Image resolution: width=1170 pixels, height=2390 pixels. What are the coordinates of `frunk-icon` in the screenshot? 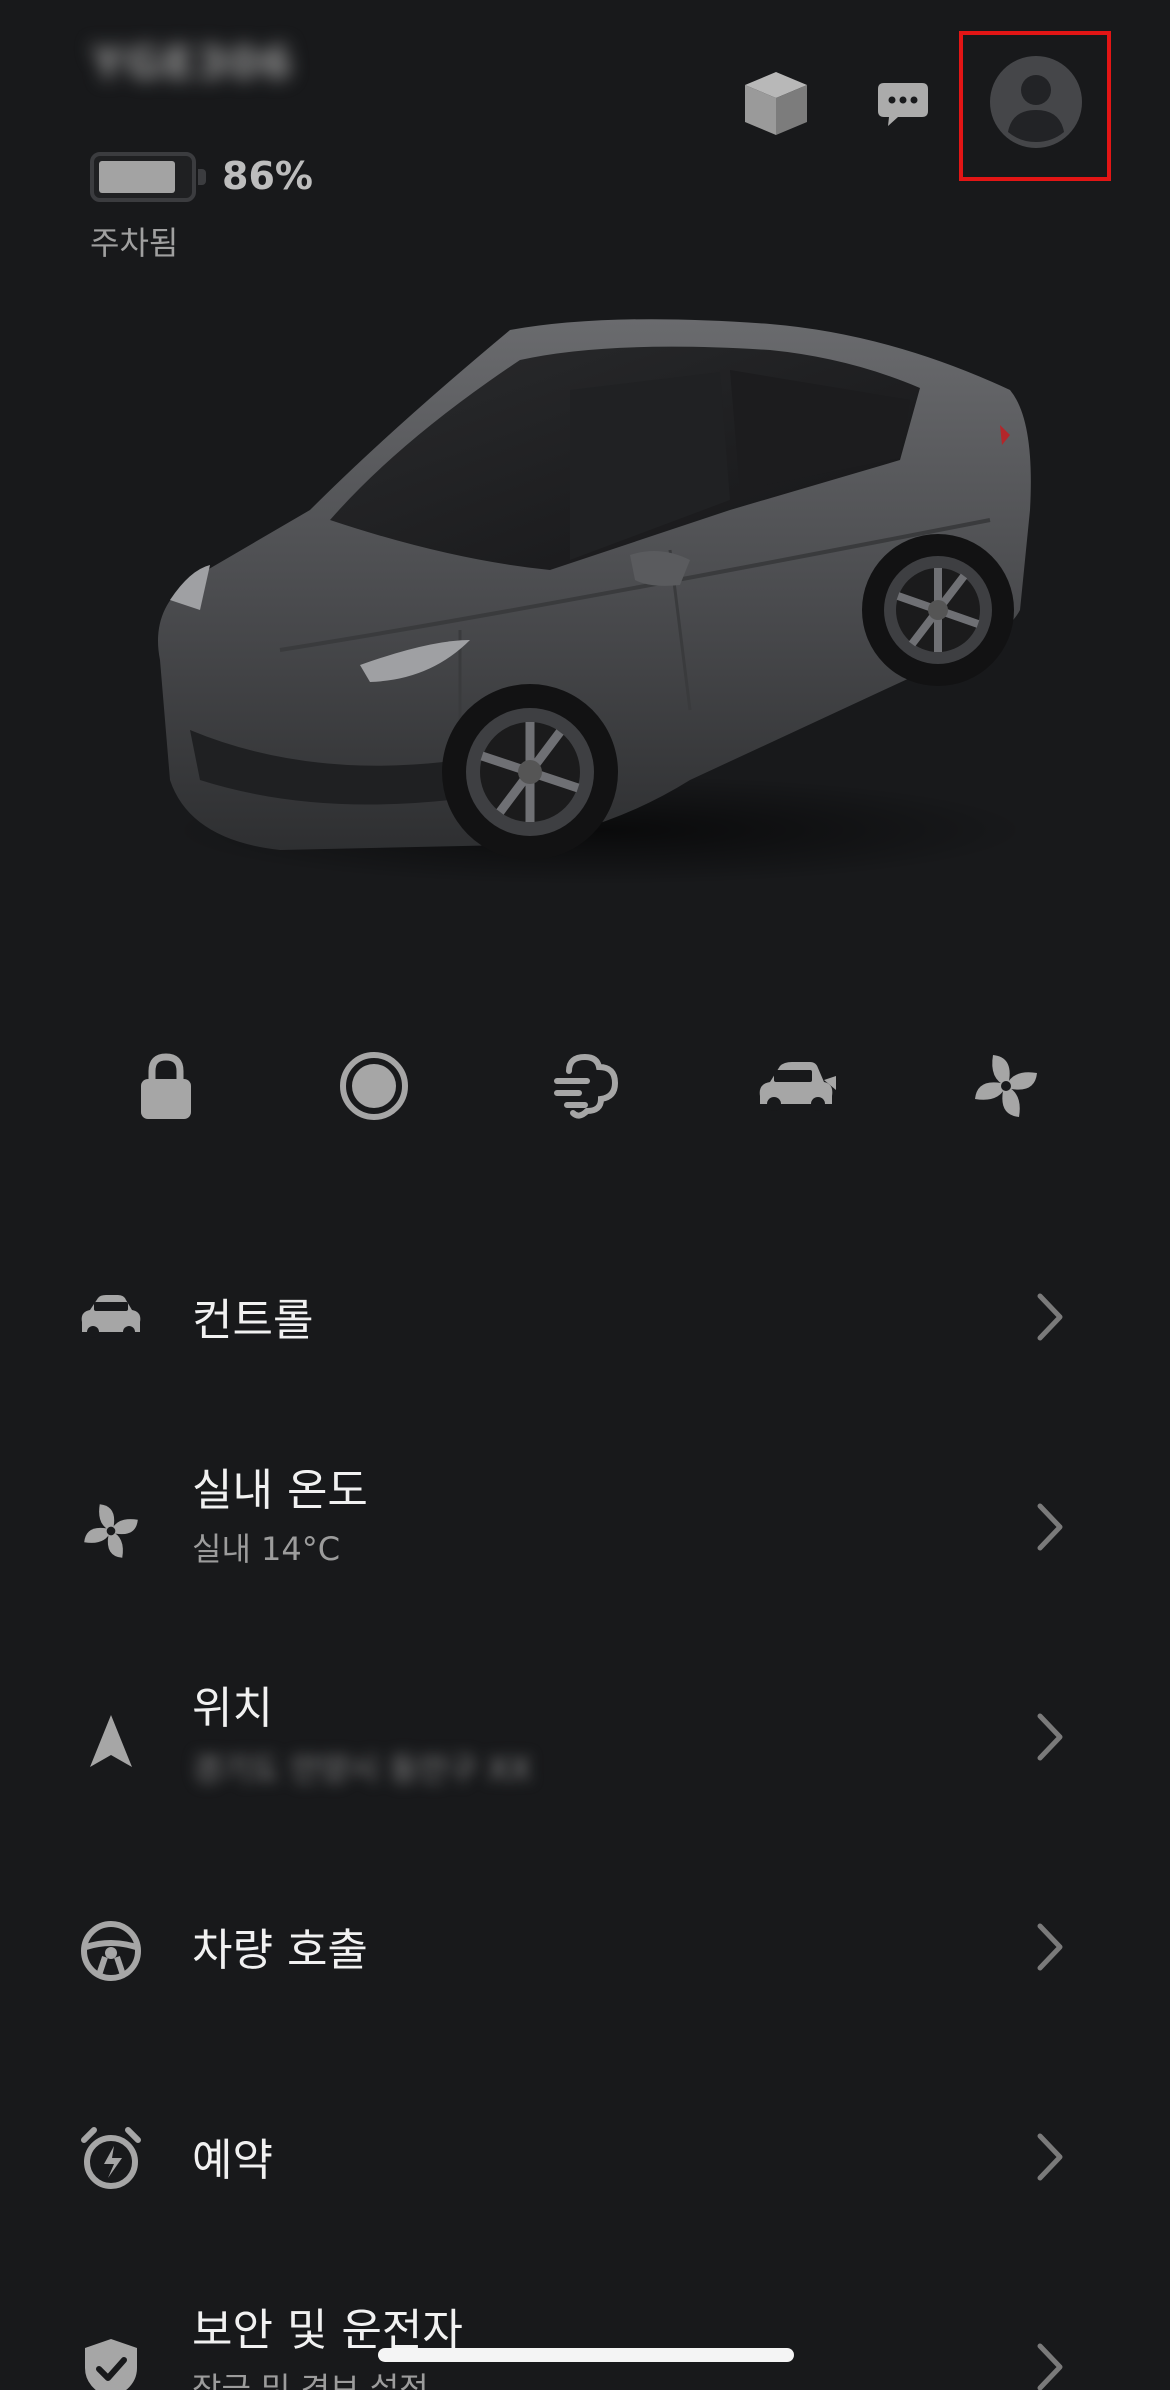 It's located at (796, 1086).